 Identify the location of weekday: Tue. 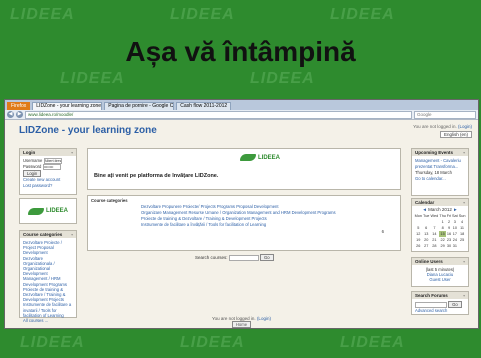
(426, 216).